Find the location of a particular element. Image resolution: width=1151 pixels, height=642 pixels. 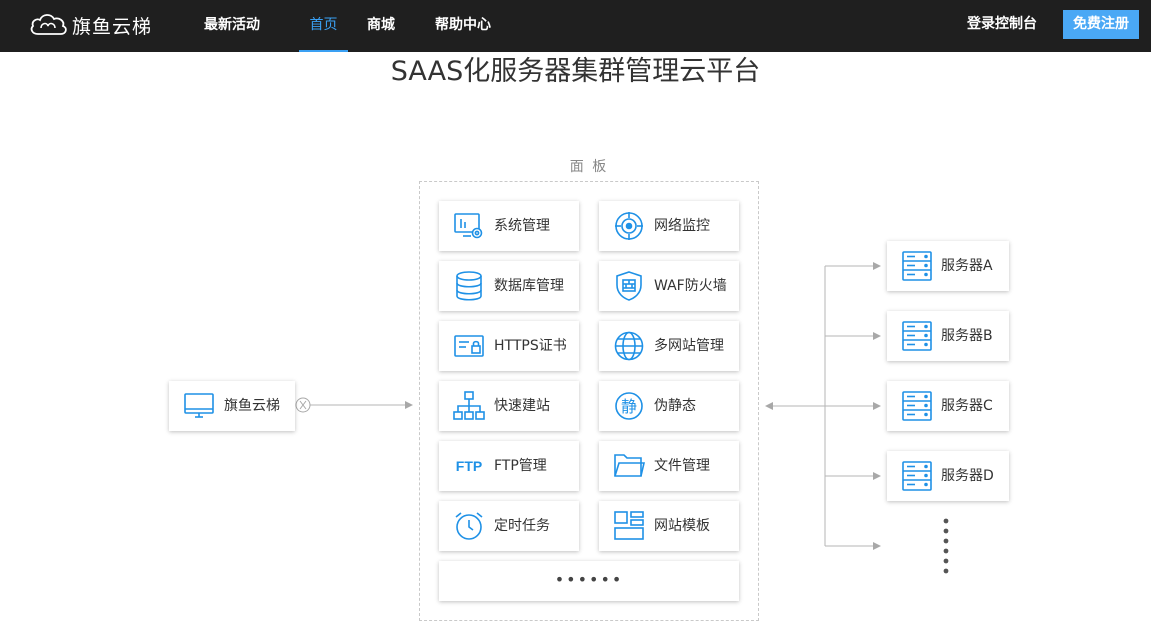

server-node-d: 服务器D is located at coordinates (948, 476).